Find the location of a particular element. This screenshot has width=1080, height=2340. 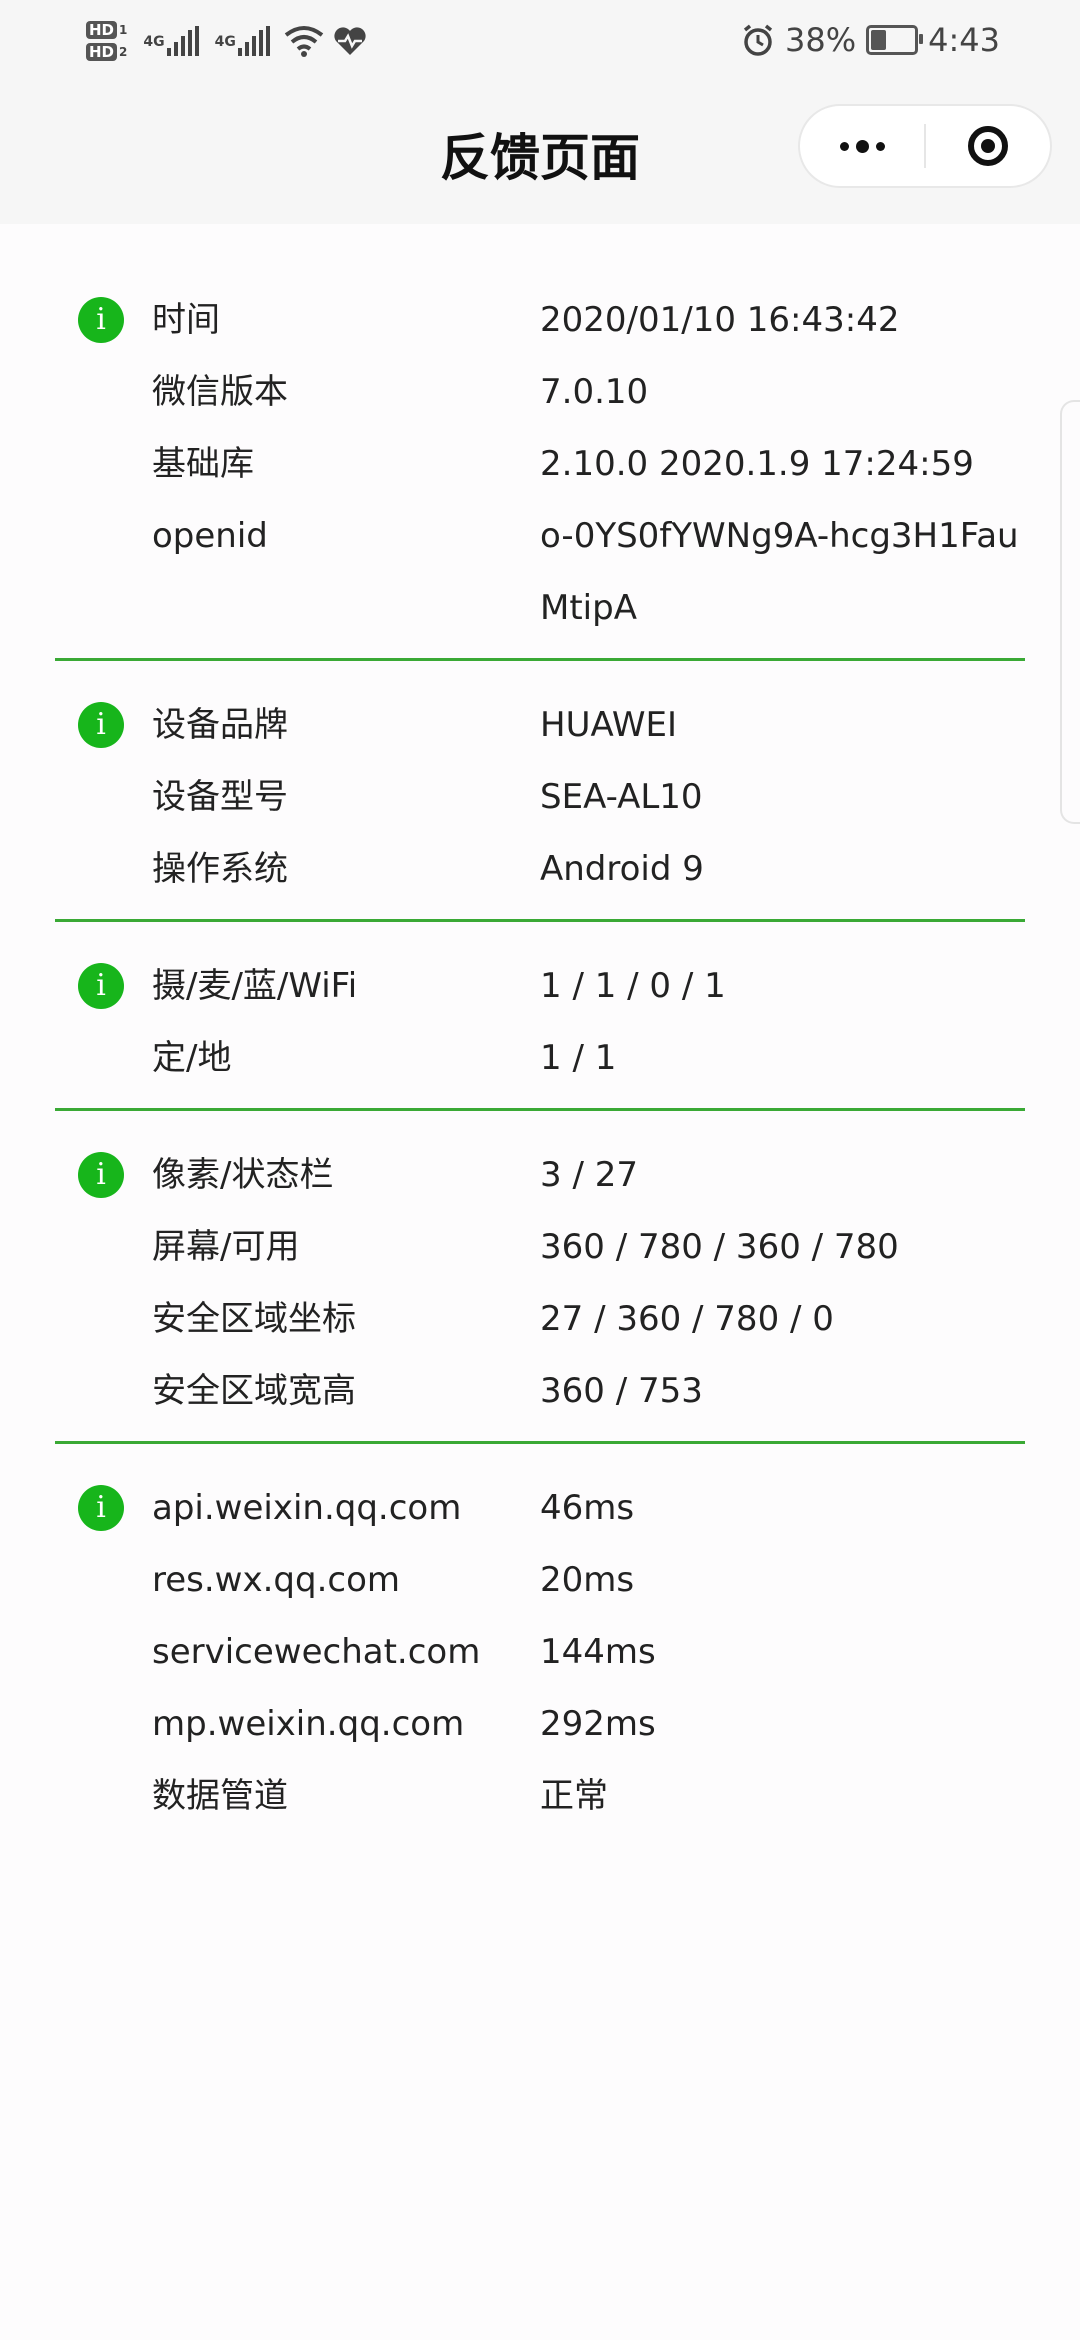

info-row: 操作系统 Android 9 is located at coordinates (540, 869).